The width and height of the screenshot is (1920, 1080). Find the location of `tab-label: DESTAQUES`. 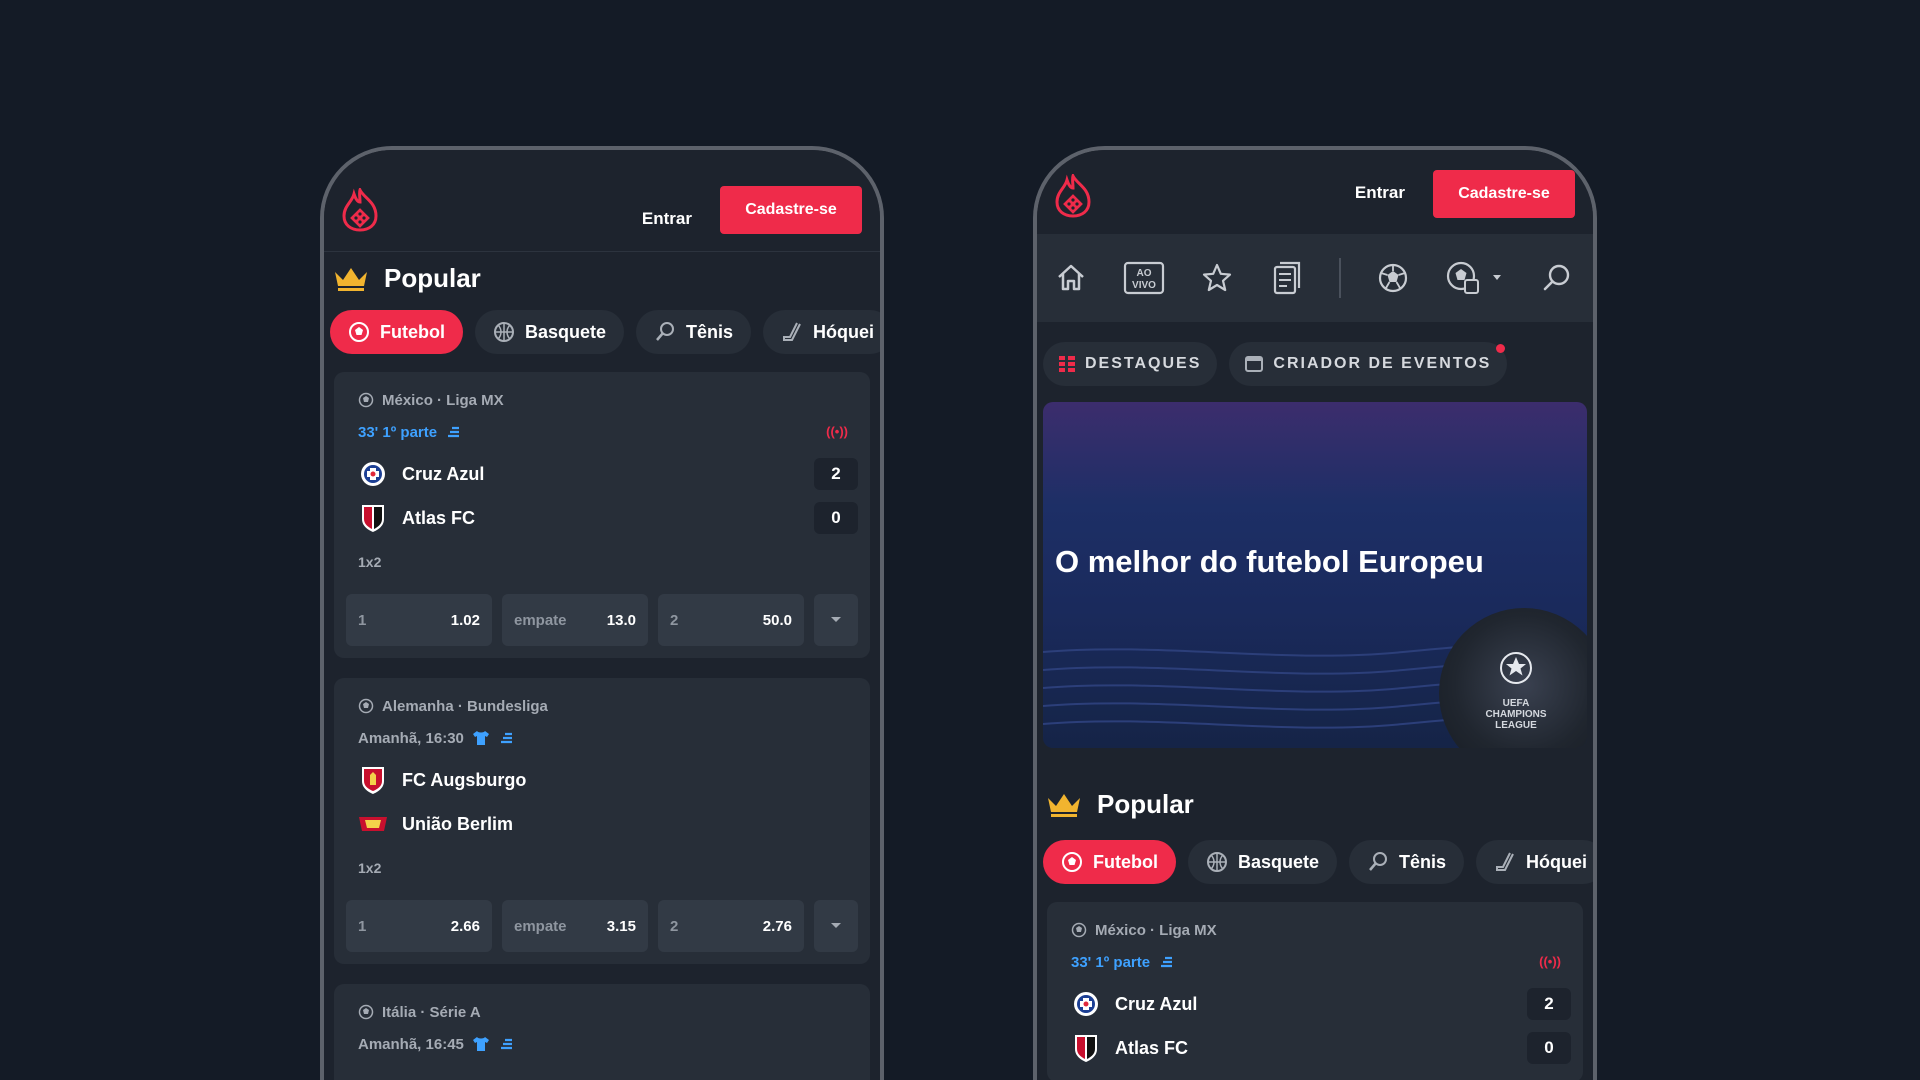

tab-label: DESTAQUES is located at coordinates (1143, 363).